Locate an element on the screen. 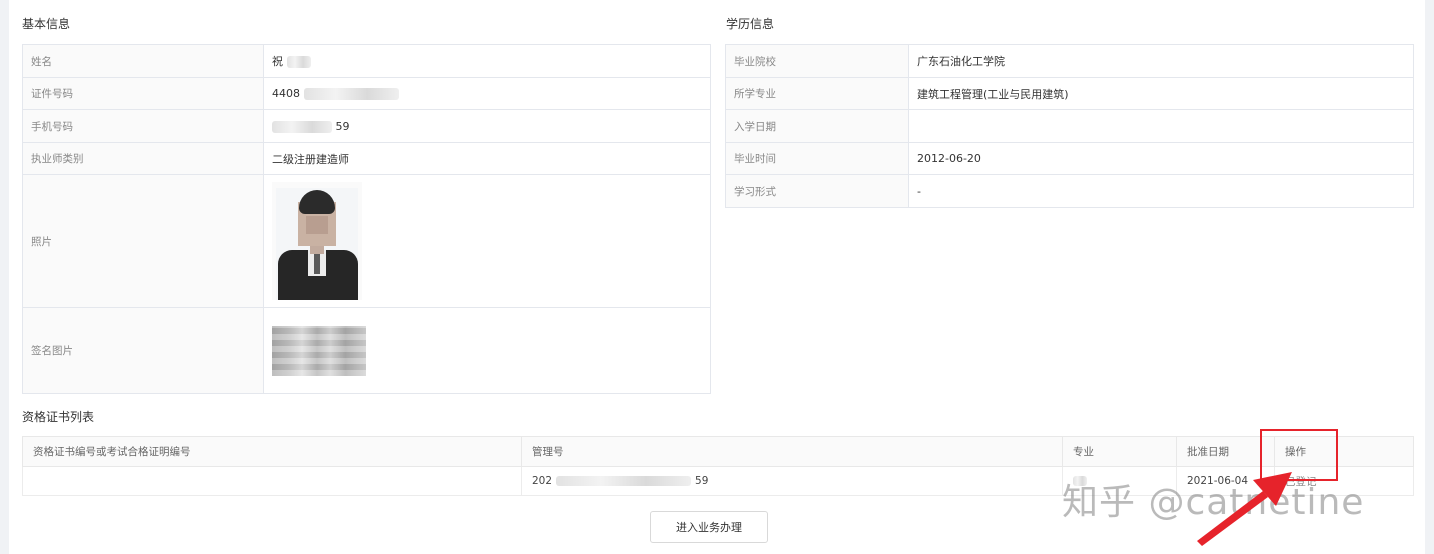 The width and height of the screenshot is (1434, 554). annotation-arrow-icon is located at coordinates (1244, 509).